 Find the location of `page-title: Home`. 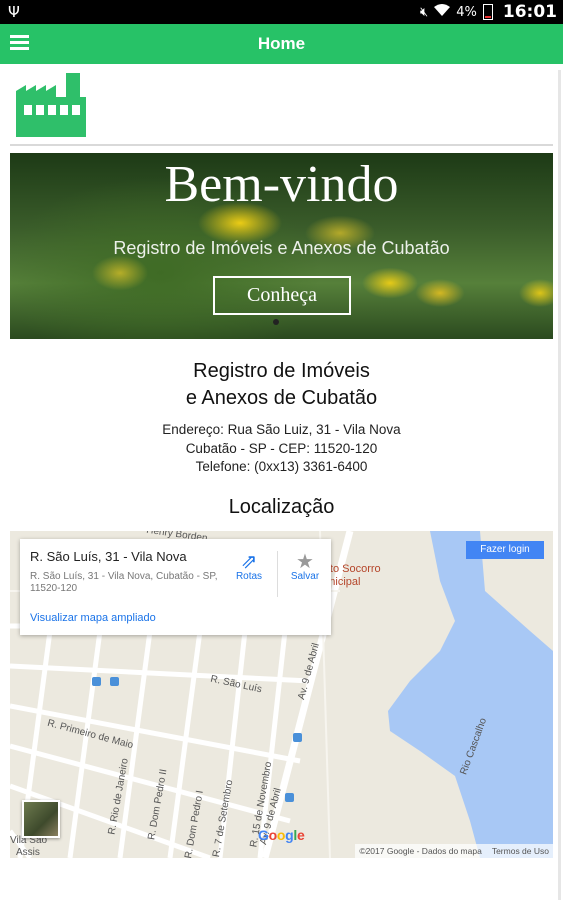

page-title: Home is located at coordinates (281, 43).